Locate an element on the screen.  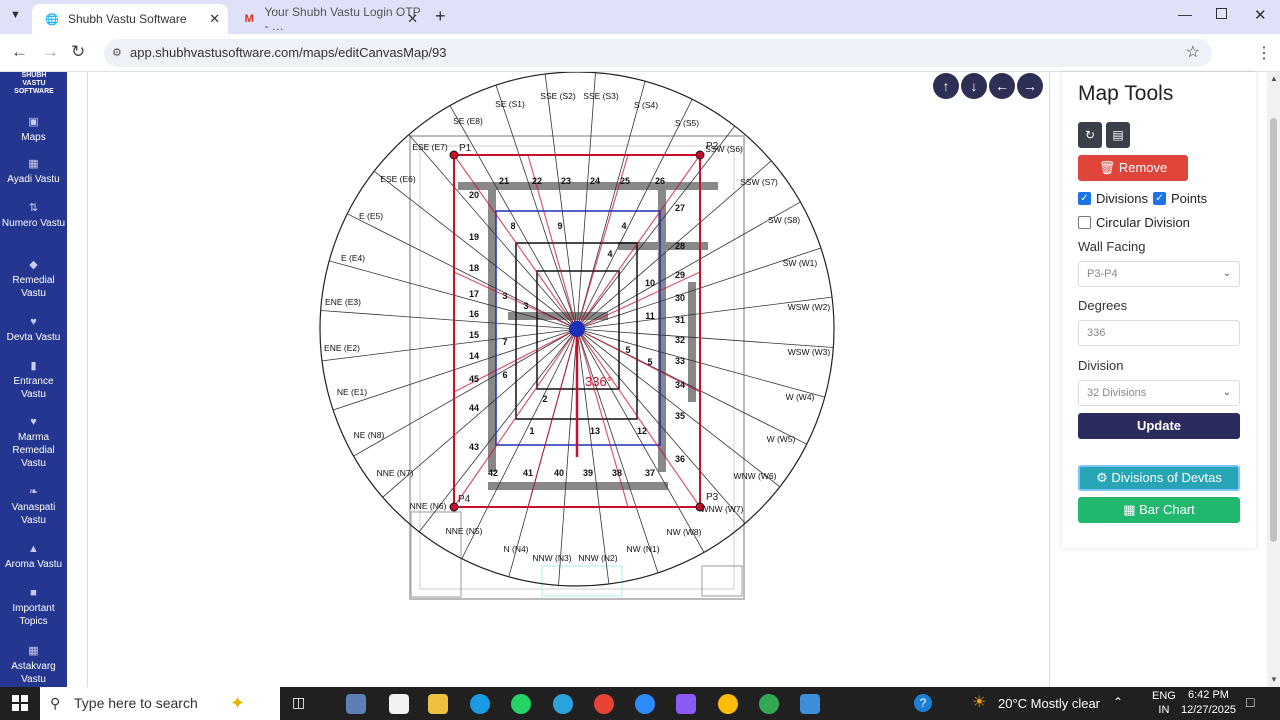
sidebar-item: ■ Important Topics is located at coordinates (33, 607).